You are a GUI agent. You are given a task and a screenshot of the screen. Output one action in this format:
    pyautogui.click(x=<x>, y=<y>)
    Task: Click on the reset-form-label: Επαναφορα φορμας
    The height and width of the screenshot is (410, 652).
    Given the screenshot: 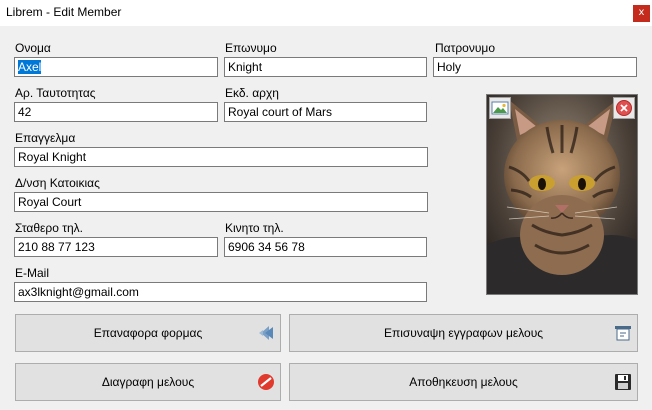 What is the action you would take?
    pyautogui.click(x=148, y=333)
    